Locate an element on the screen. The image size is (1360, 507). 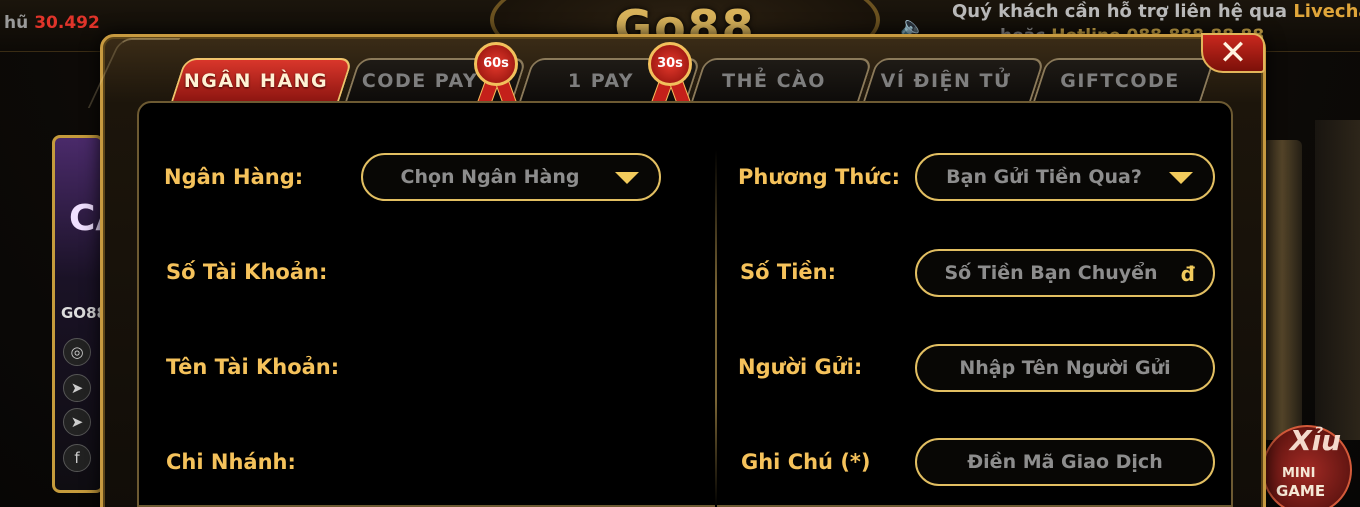
jackpot-balance-label: hũ is located at coordinates (16, 23).